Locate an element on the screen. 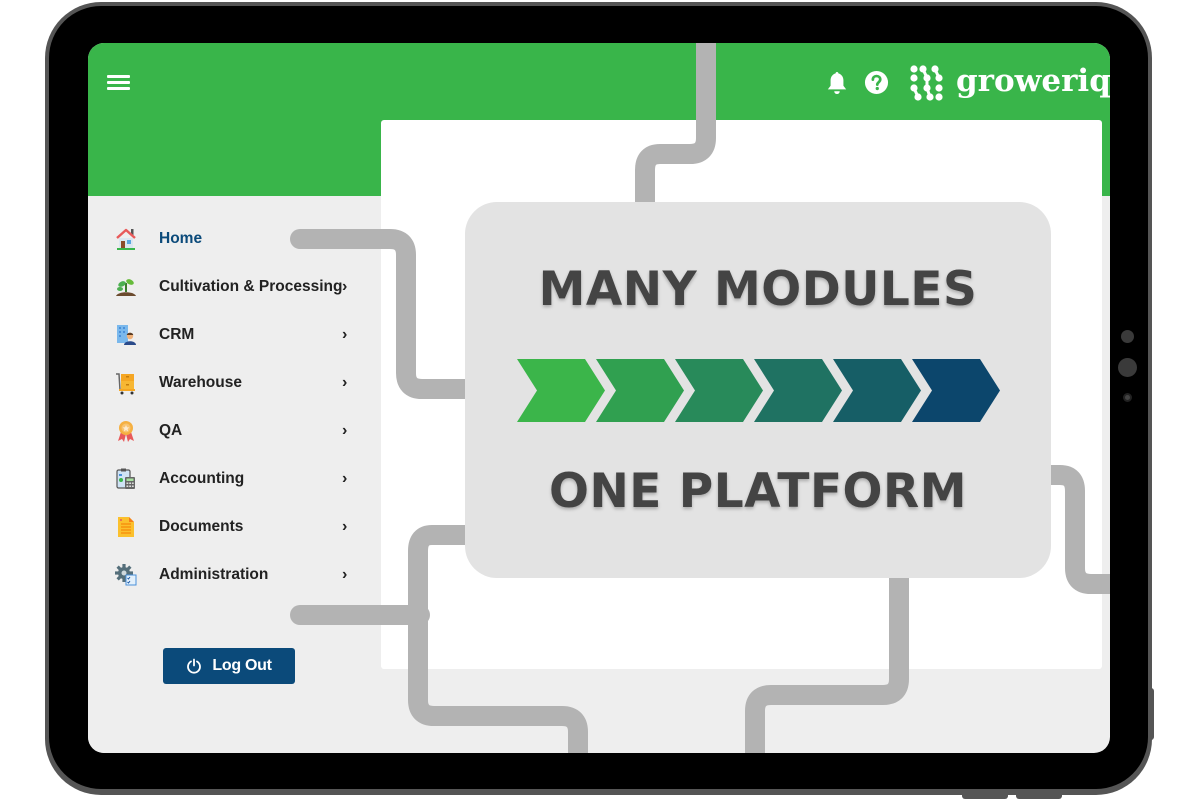 The height and width of the screenshot is (799, 1200). module-chevrons is located at coordinates (758, 390).